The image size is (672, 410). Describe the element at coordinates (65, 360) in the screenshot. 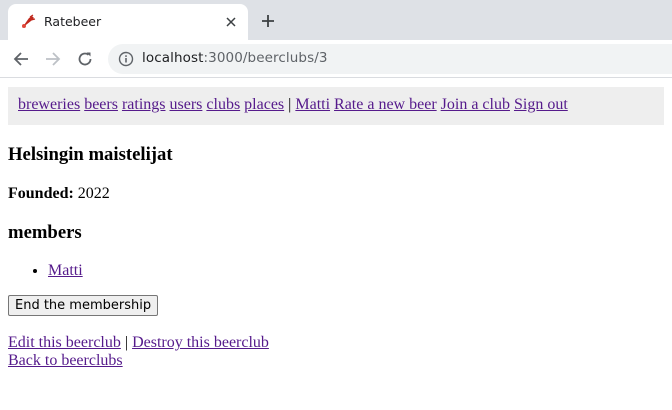

I see `back-to-beerclubs-link: Back to beerclubs` at that location.